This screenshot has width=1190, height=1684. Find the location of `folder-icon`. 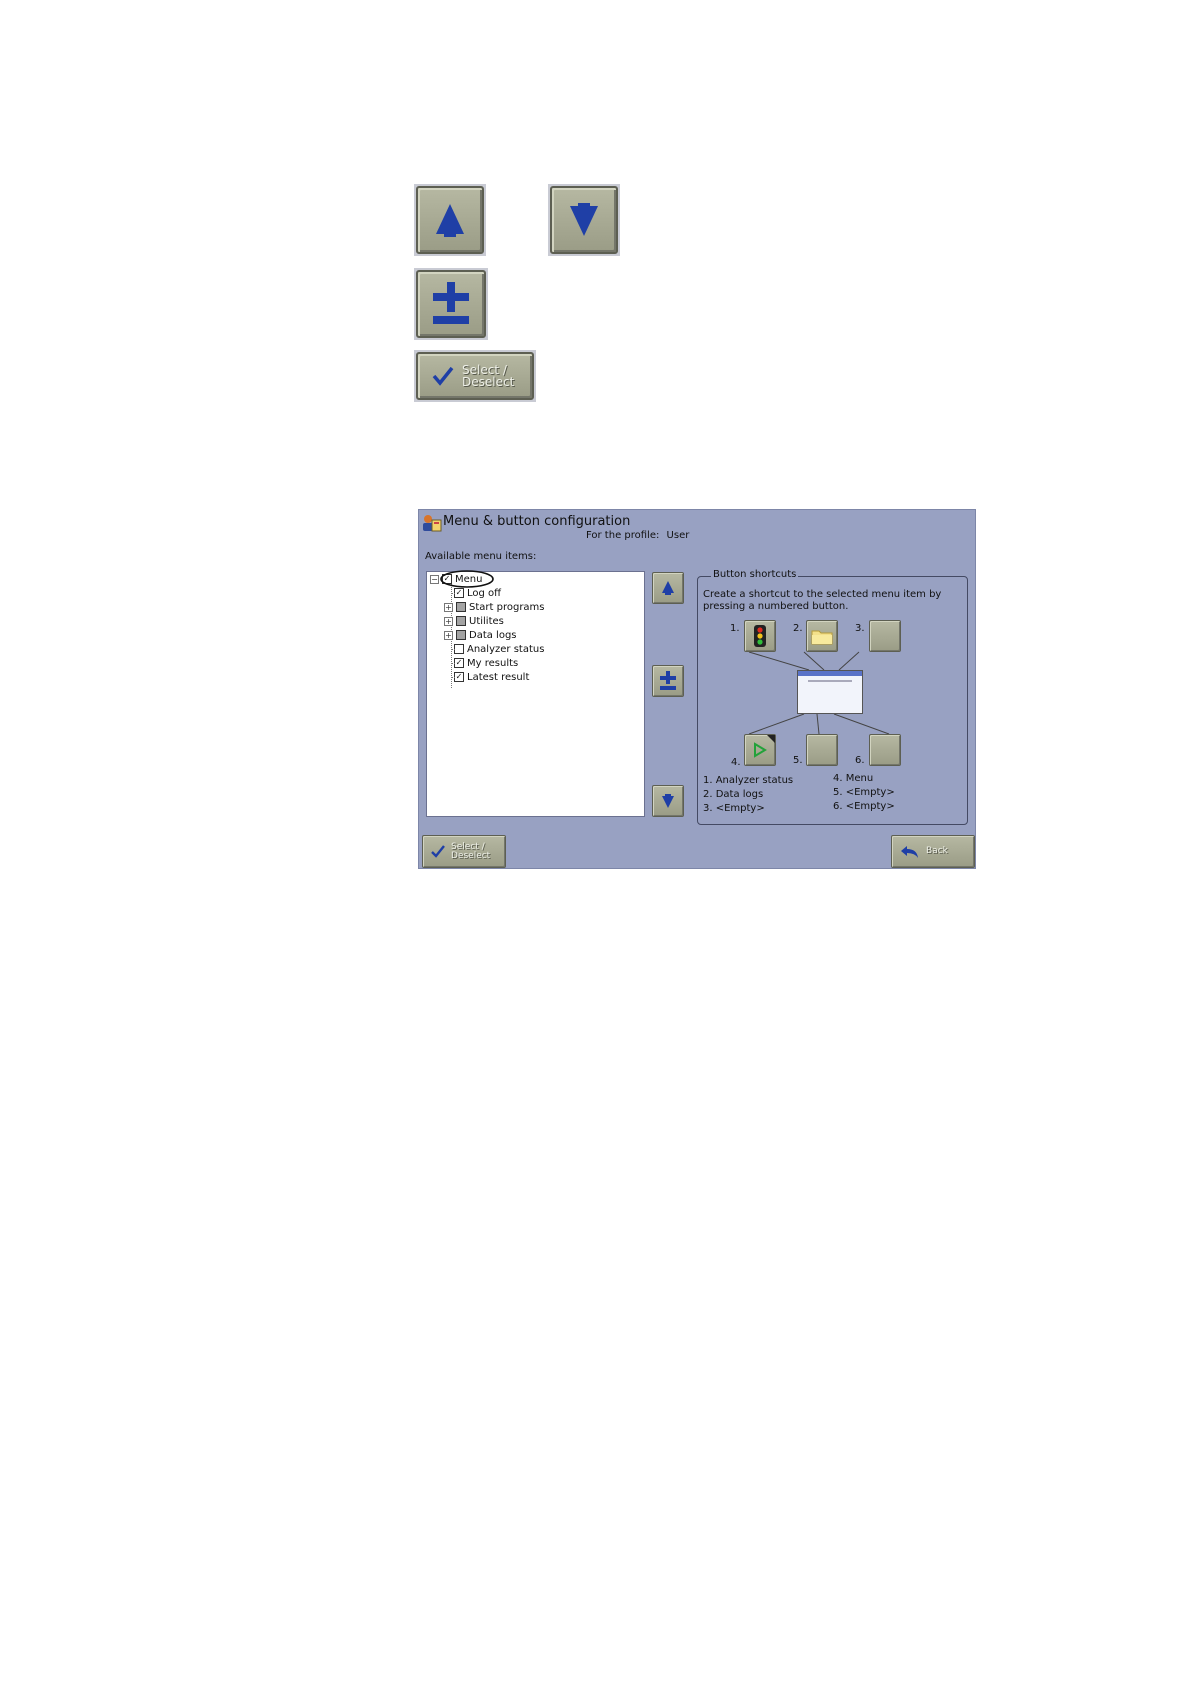

folder-icon is located at coordinates (822, 637).